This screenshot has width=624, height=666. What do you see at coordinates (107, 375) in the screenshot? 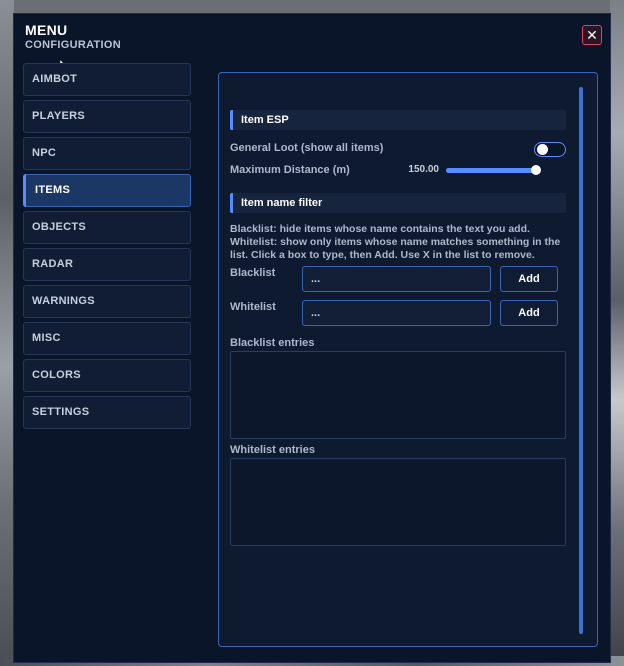
I see `sidebar-item-colors: COLORS` at bounding box center [107, 375].